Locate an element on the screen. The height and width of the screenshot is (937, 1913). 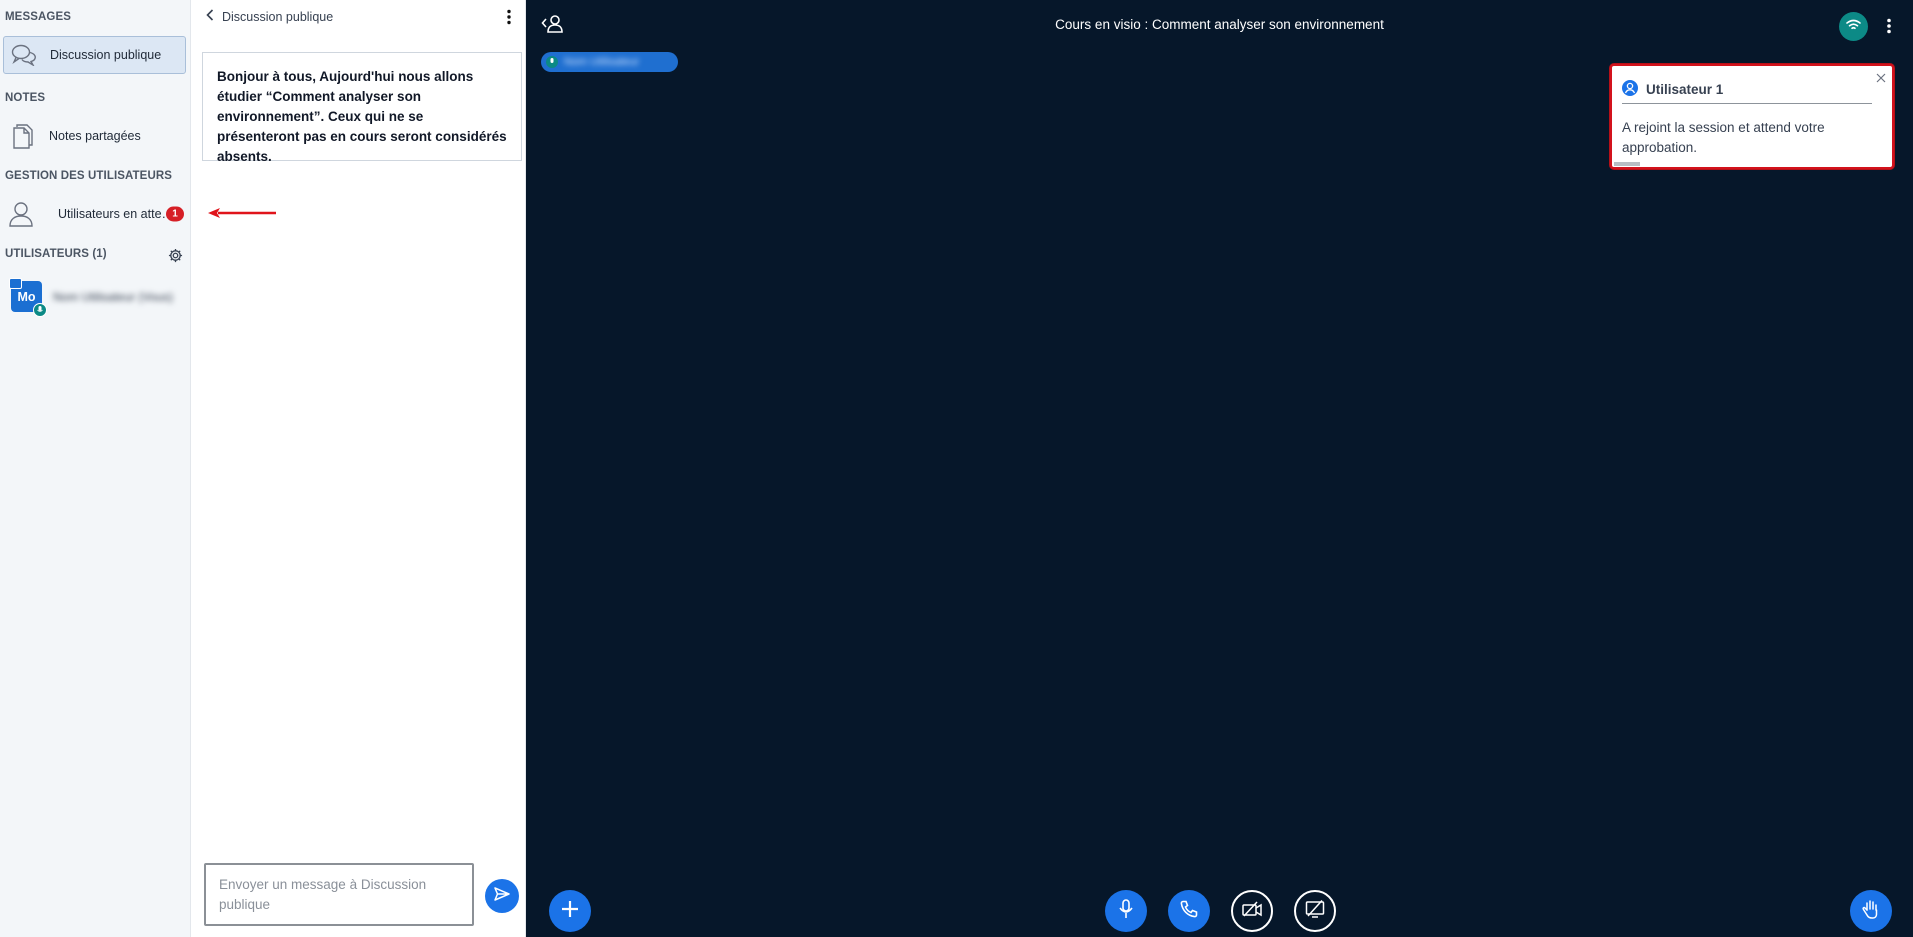
sidebar-item-public-chat: Discussion publique is located at coordinates (94, 55).